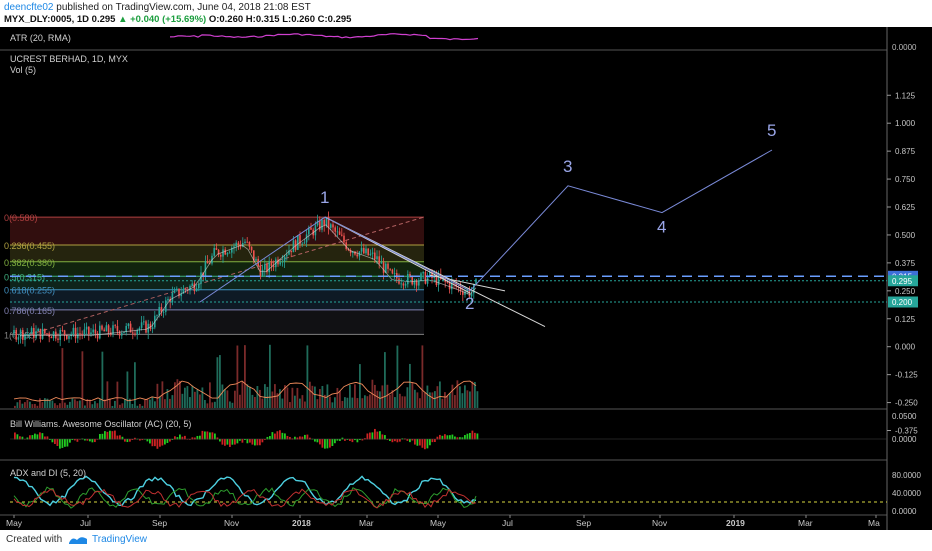 The width and height of the screenshot is (932, 551). What do you see at coordinates (245, 491) in the screenshot?
I see `adx-line` at bounding box center [245, 491].